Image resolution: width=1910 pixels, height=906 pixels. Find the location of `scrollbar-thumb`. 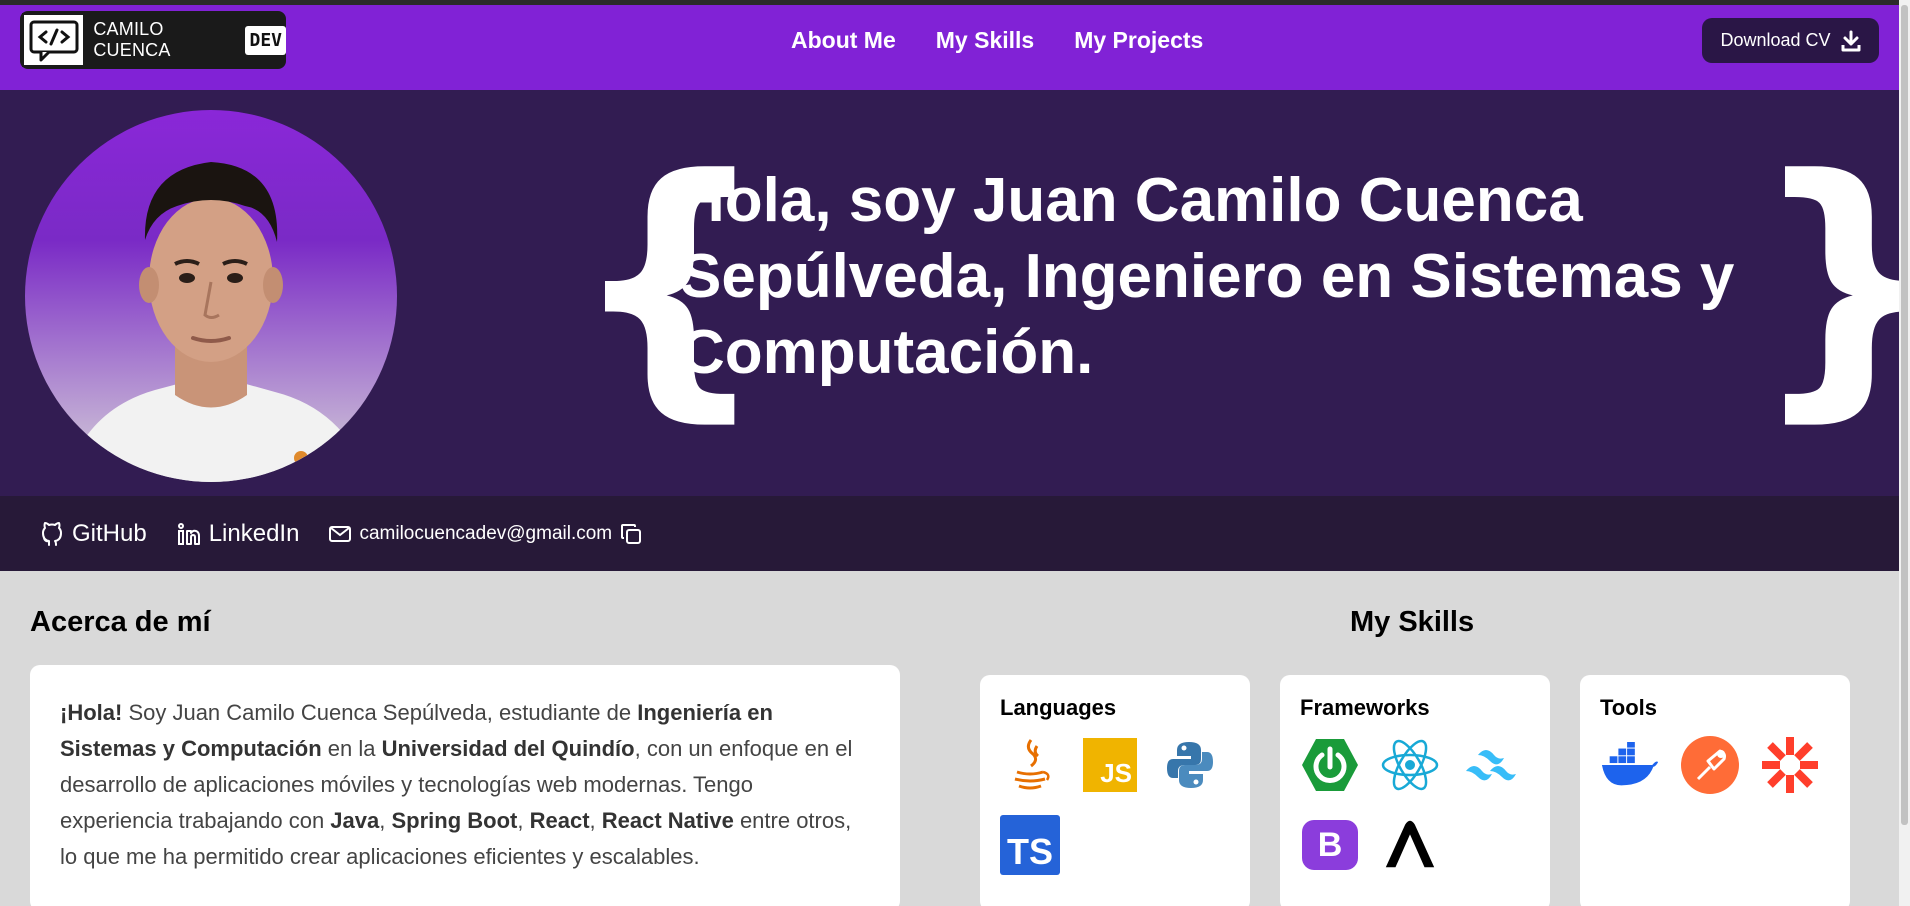

scrollbar-thumb is located at coordinates (1904, 415).